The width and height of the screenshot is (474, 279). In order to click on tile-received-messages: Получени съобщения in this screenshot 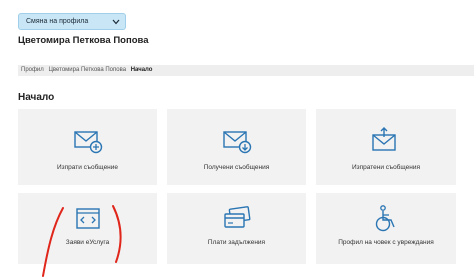, I will do `click(236, 147)`.